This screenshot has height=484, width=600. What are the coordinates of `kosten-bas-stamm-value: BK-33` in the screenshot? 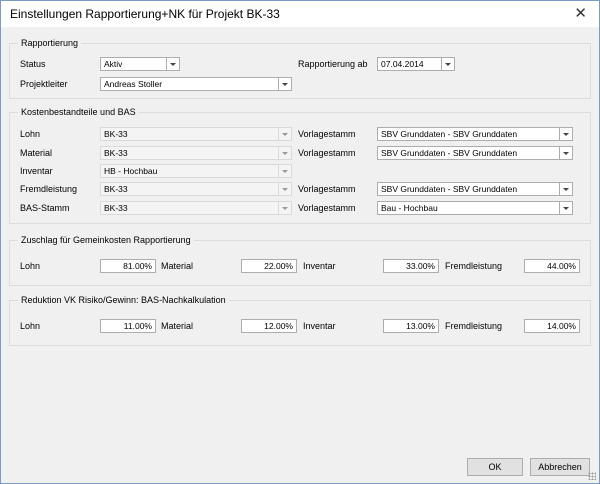 It's located at (116, 208).